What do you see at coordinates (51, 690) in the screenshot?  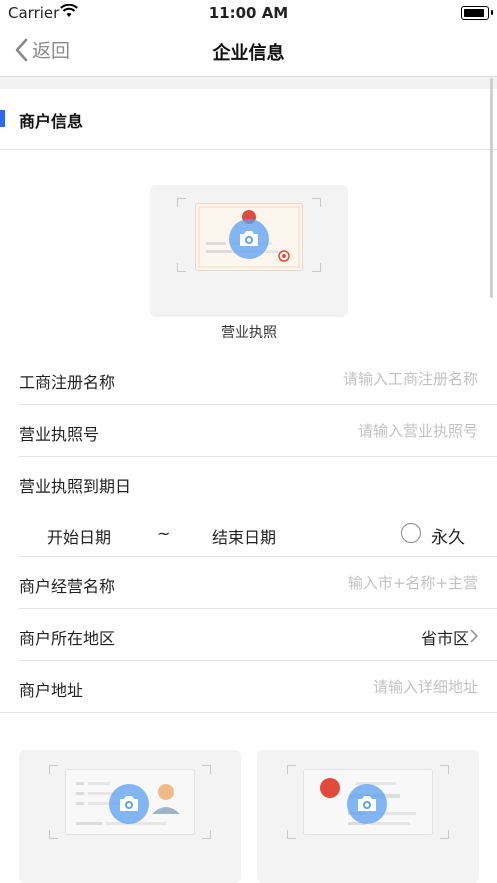 I see `merchant-address-label: 商户地址` at bounding box center [51, 690].